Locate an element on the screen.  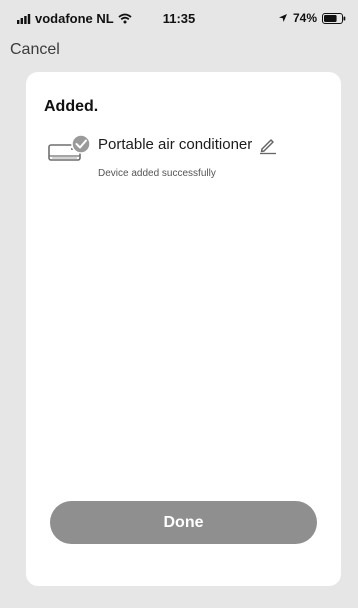
checkmark-icon is located at coordinates (81, 144).